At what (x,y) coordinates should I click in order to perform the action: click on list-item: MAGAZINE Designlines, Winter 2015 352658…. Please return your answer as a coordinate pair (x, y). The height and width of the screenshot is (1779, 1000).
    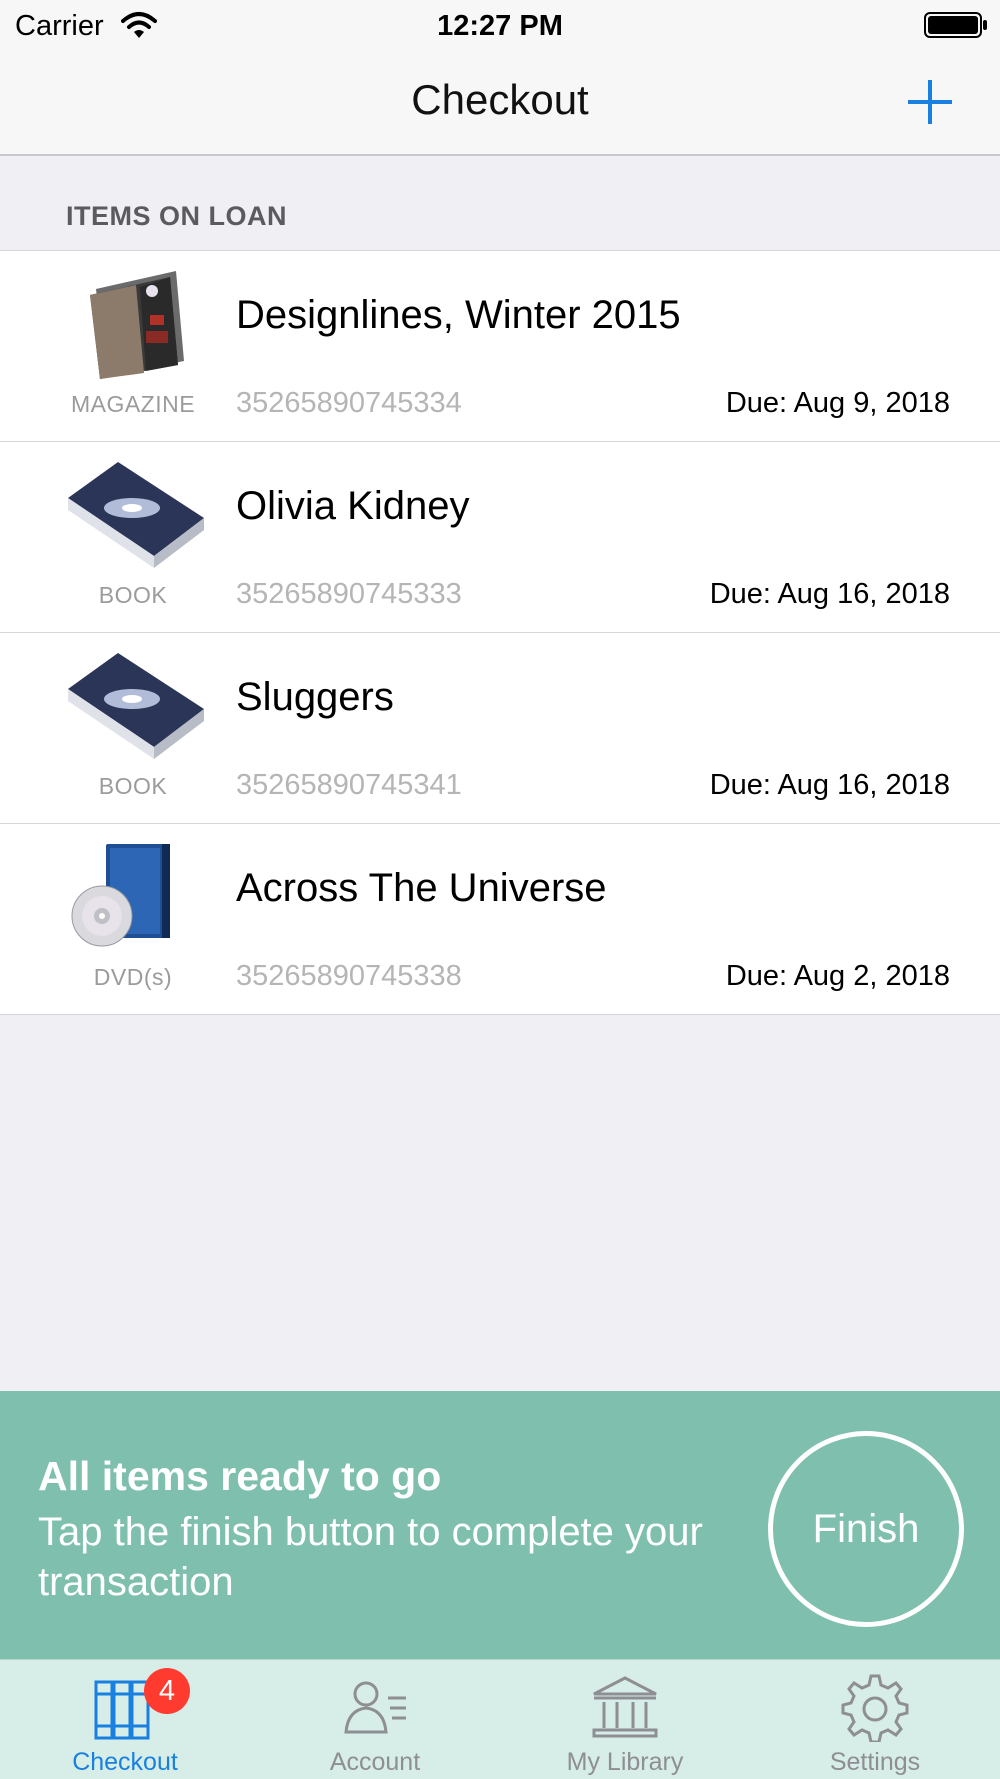
    Looking at the image, I should click on (500, 346).